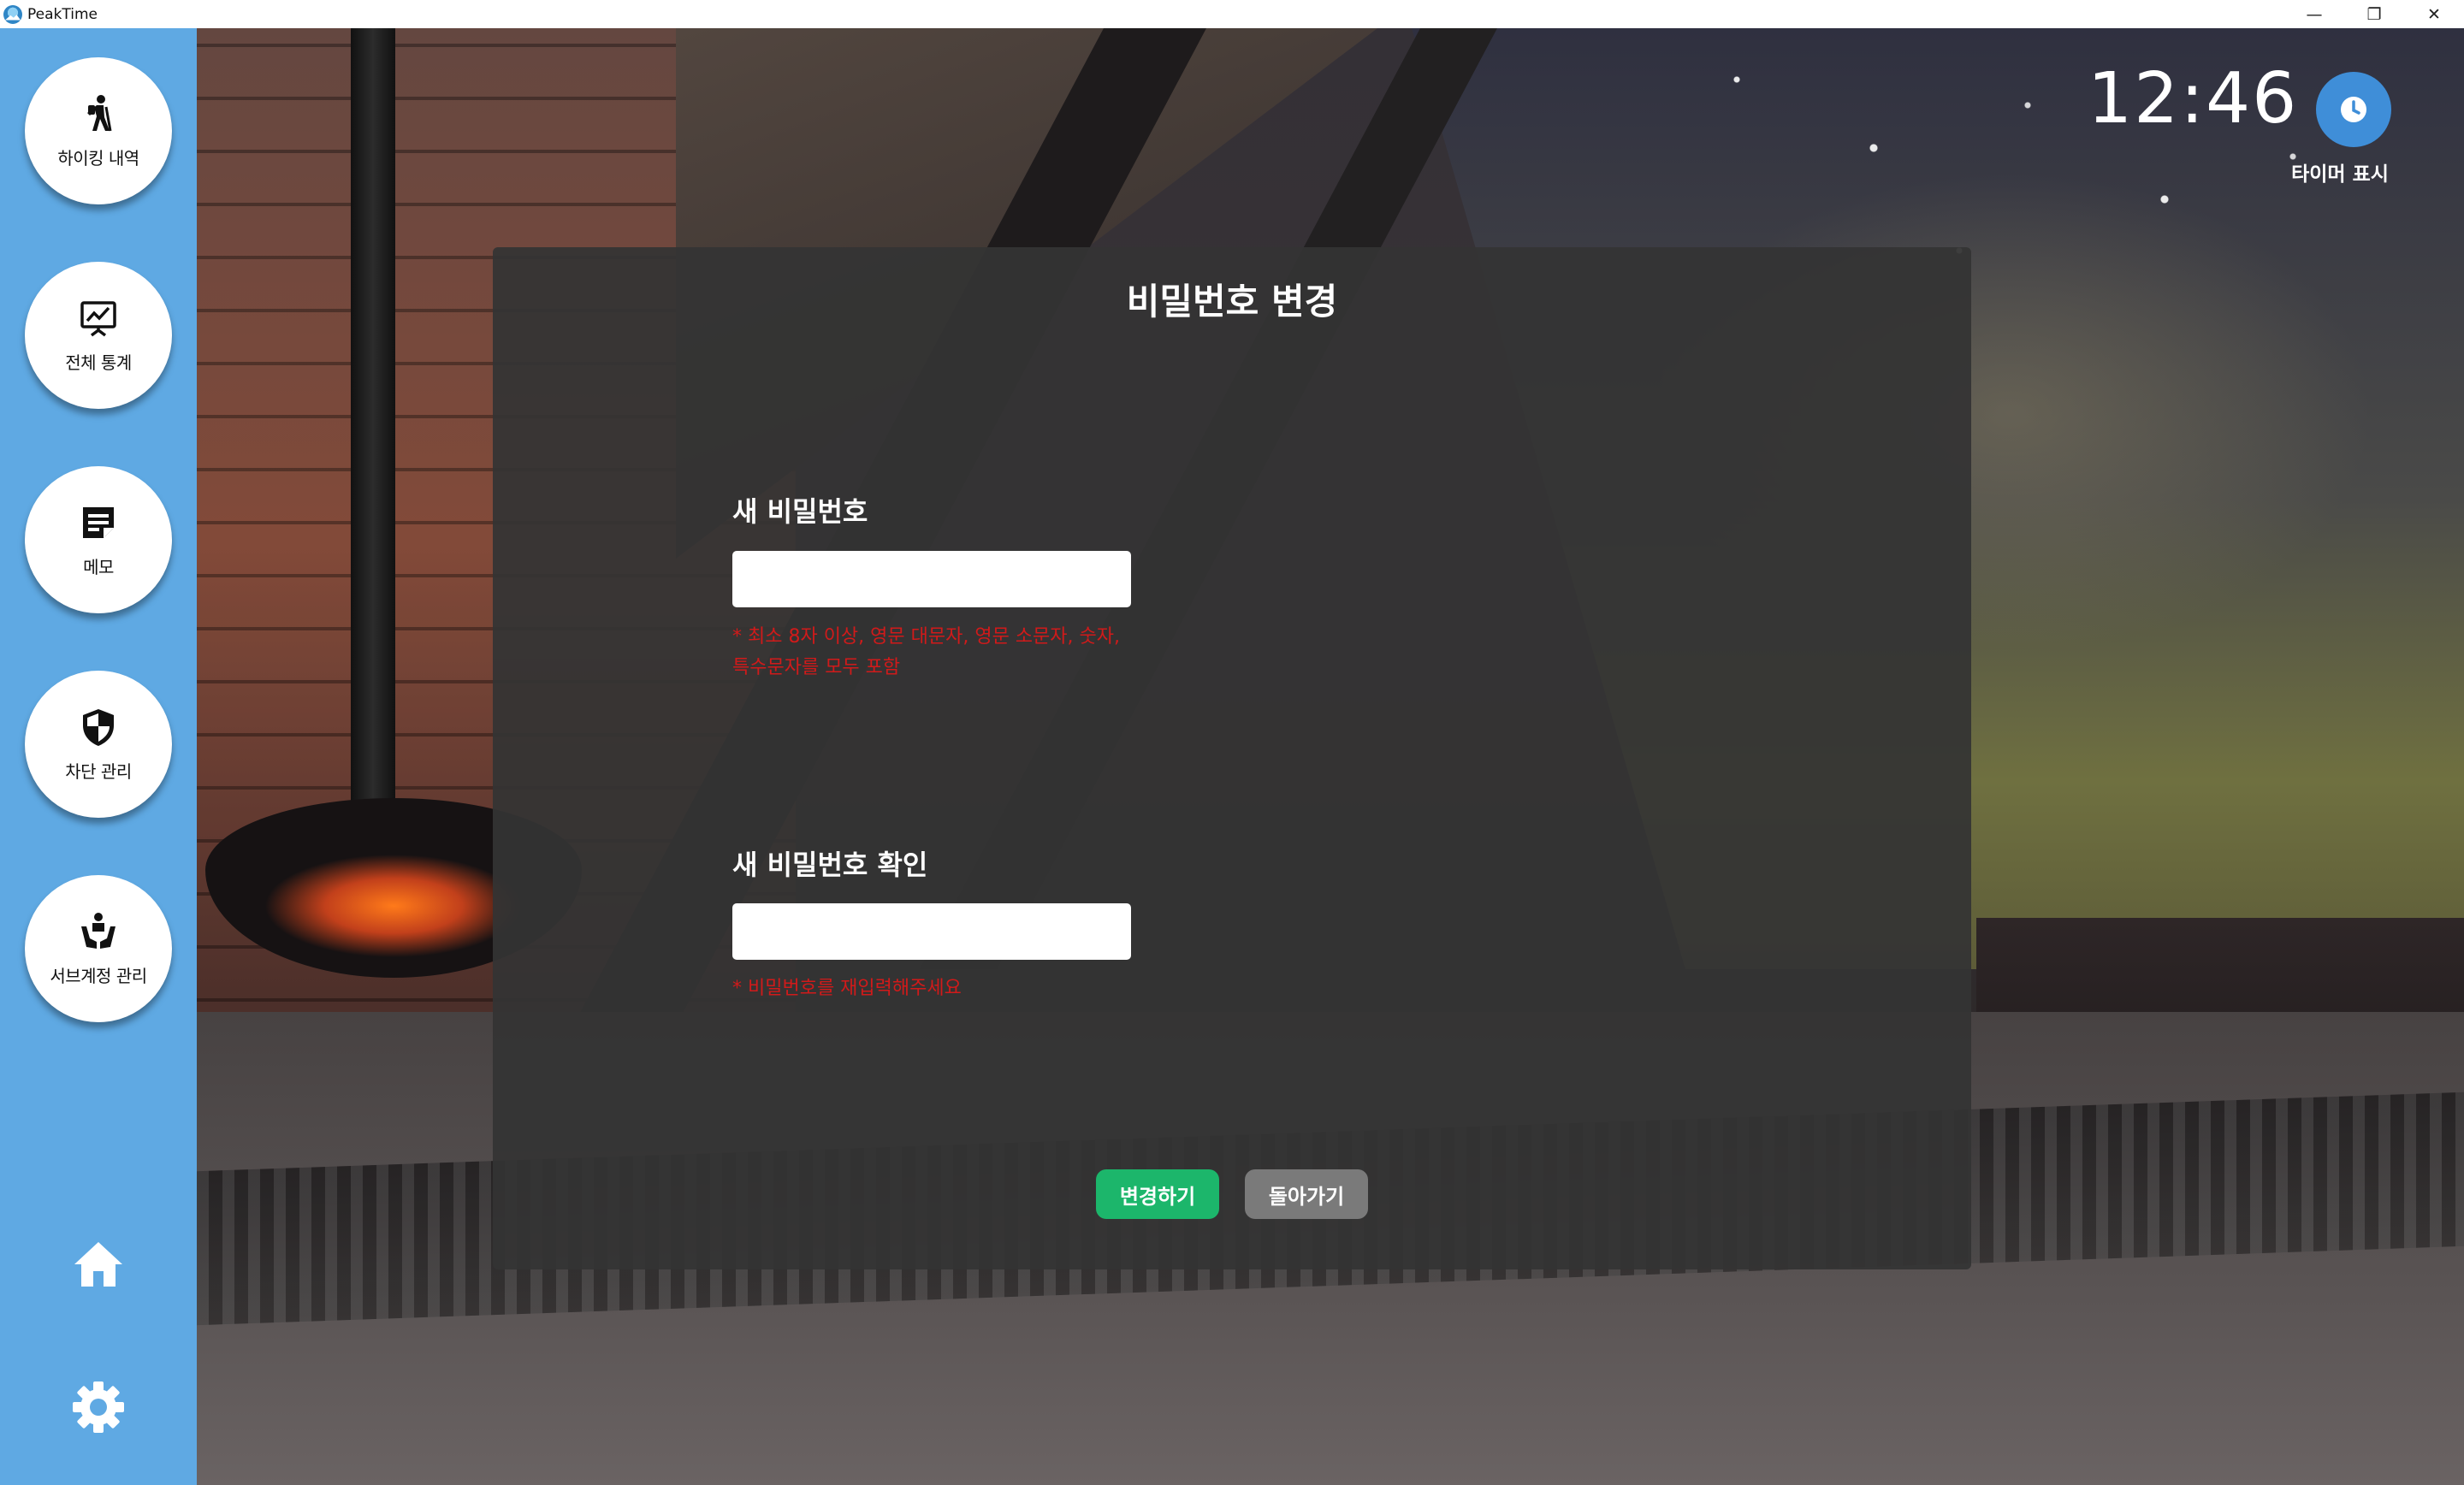  I want to click on shield-icon, so click(98, 727).